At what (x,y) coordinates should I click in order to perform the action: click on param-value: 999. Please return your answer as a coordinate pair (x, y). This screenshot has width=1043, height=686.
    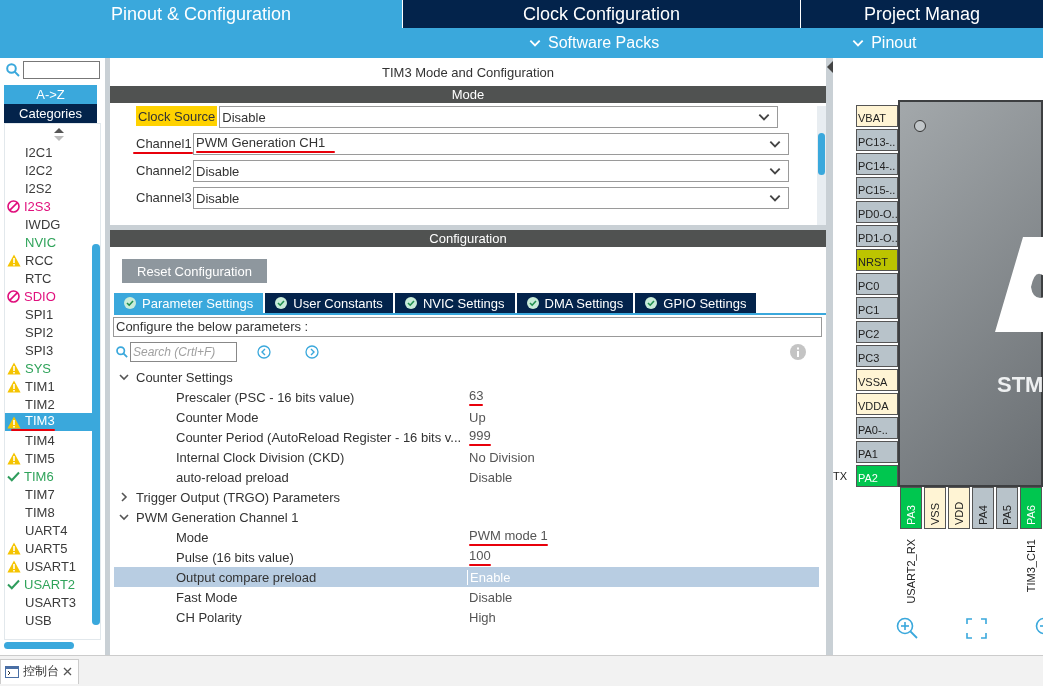
    Looking at the image, I should click on (480, 435).